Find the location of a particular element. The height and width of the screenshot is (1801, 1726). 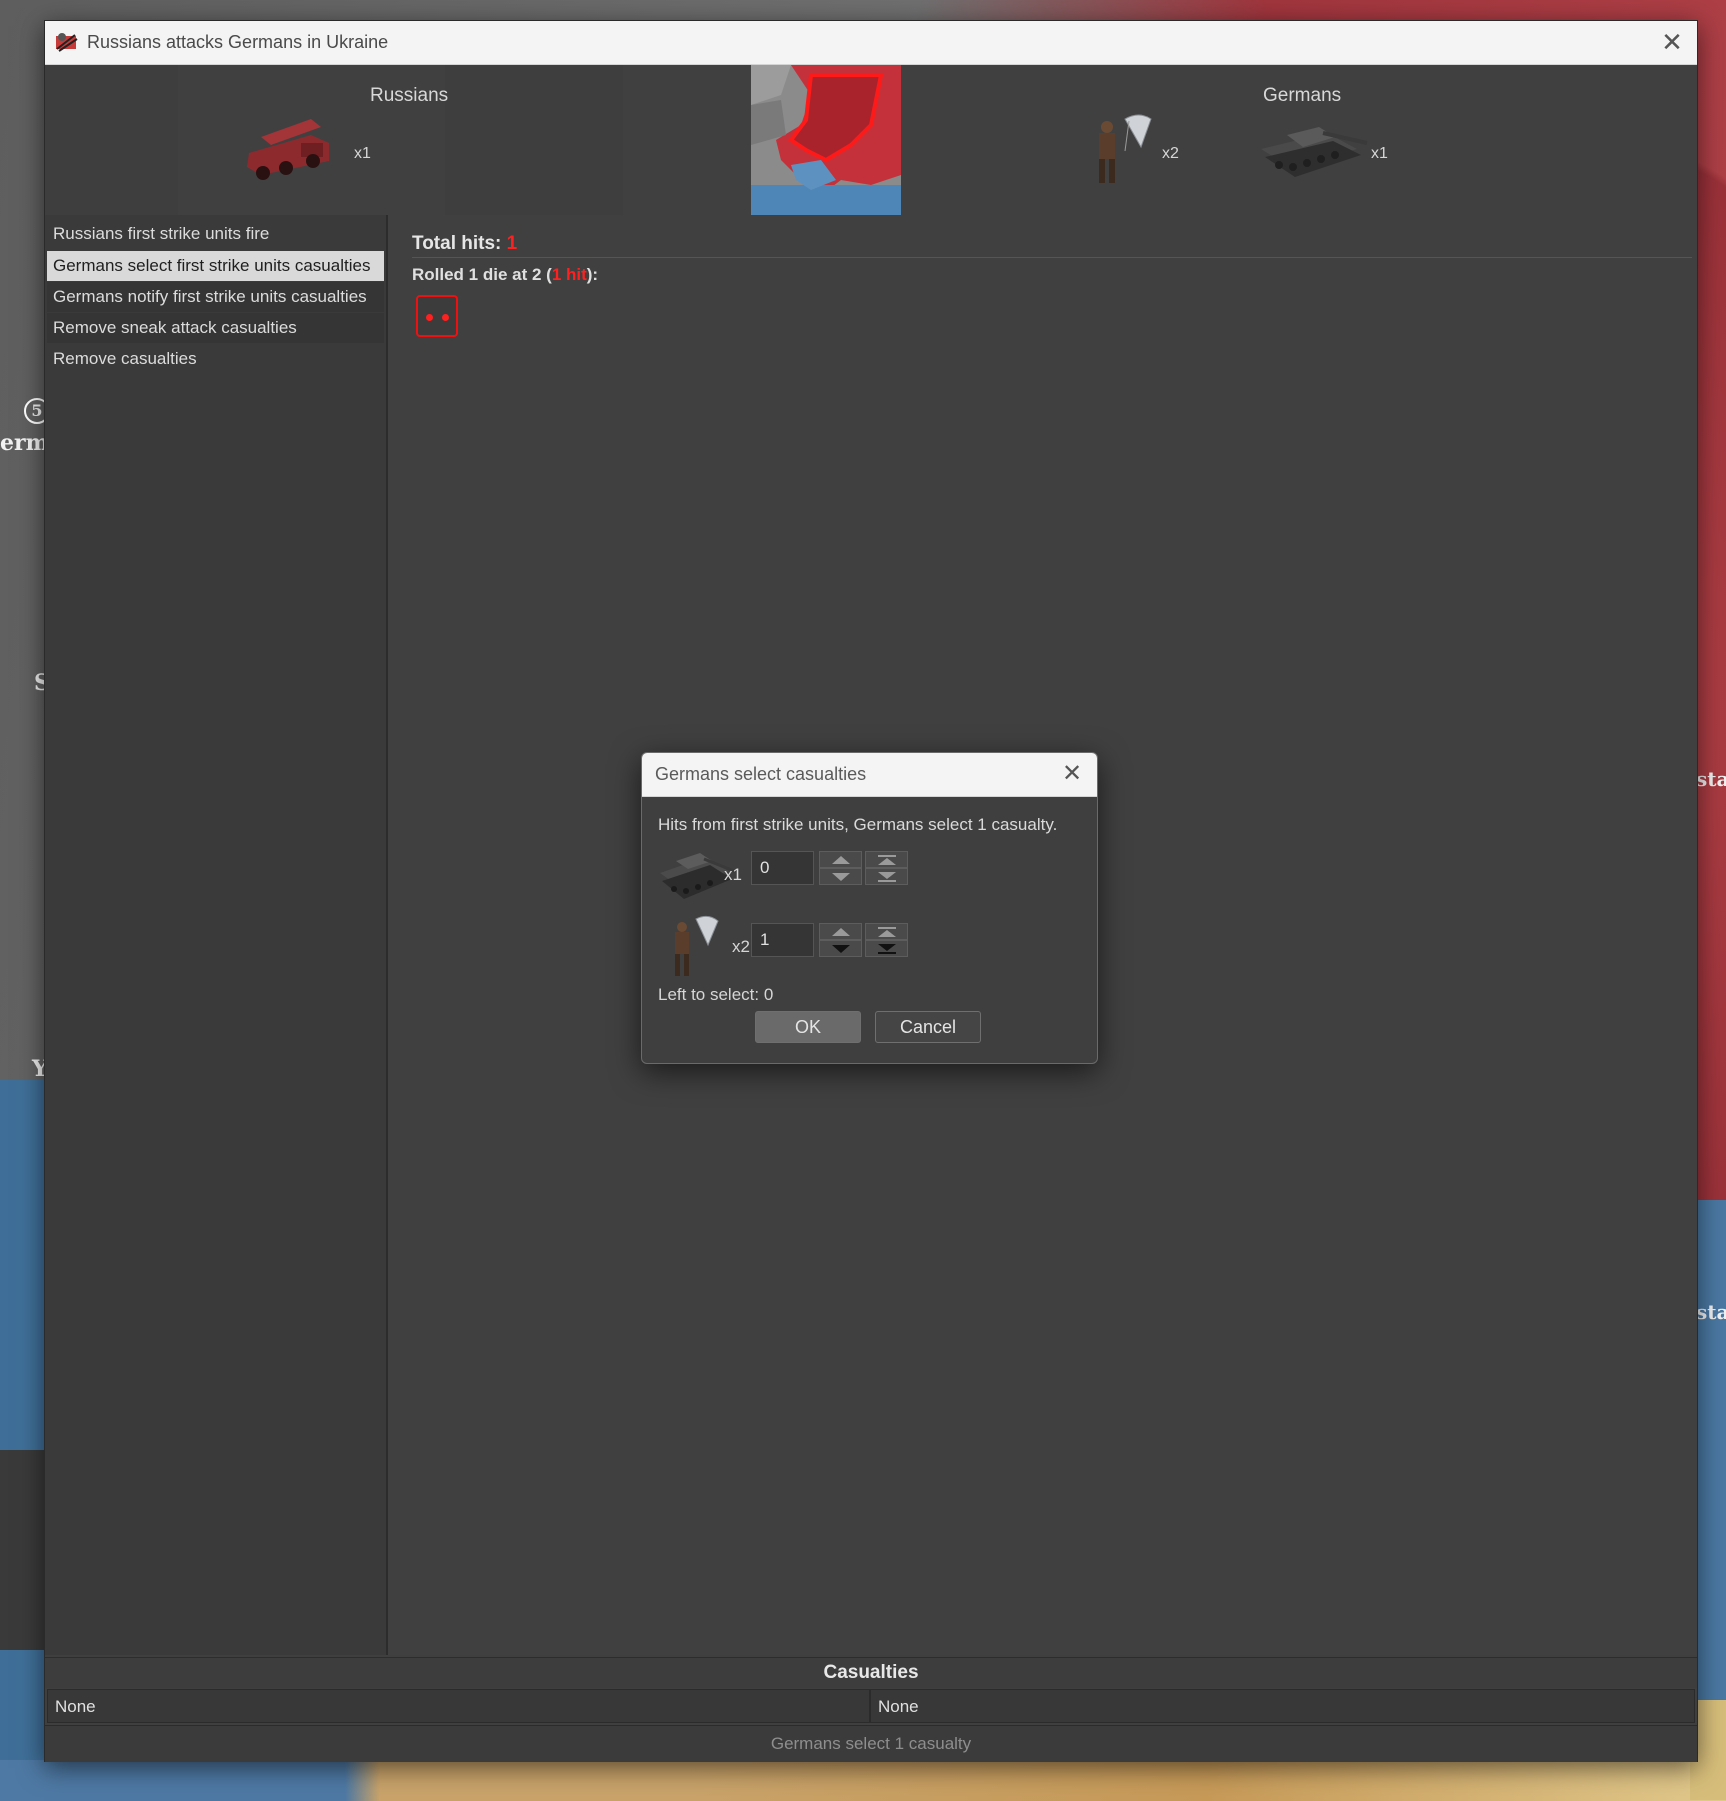

tank-count: x1 is located at coordinates (733, 874).